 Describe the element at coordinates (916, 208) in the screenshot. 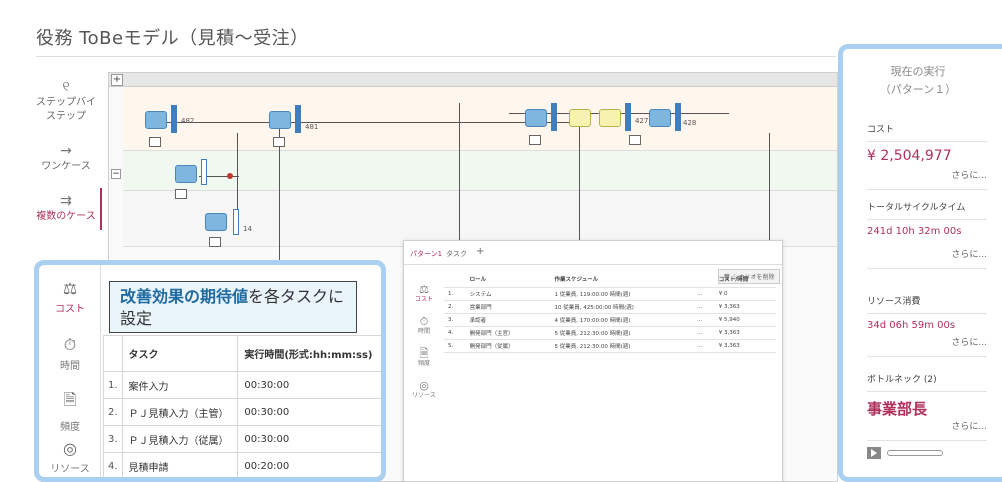

I see `metric-label: トータルサイクルタイム` at that location.